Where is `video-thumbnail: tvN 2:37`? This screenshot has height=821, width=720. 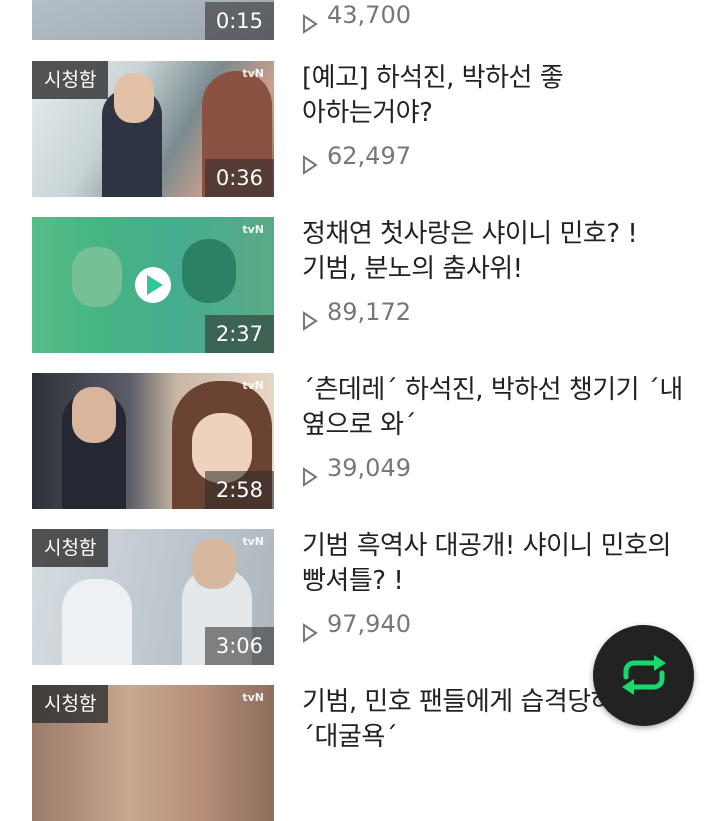
video-thumbnail: tvN 2:37 is located at coordinates (153, 285).